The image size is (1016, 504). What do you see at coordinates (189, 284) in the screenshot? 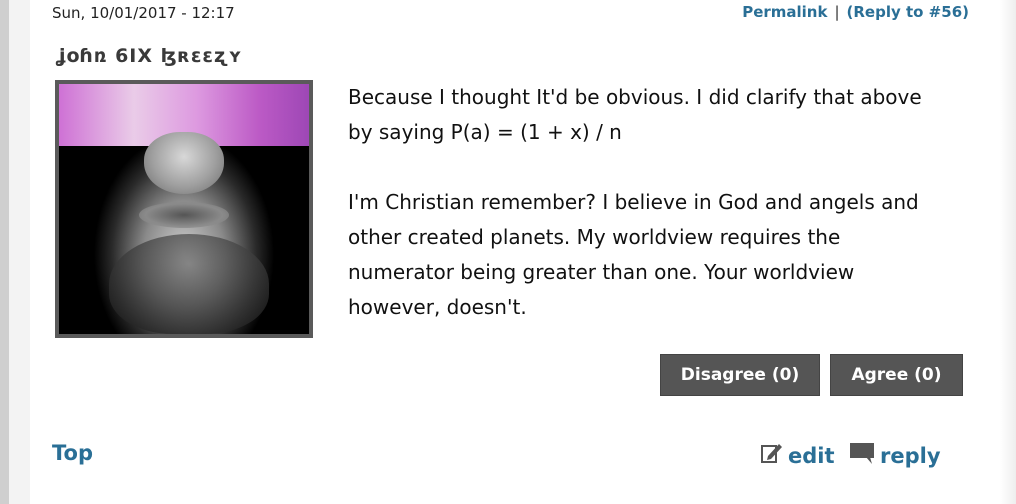
I see `avatar-beard-shade` at bounding box center [189, 284].